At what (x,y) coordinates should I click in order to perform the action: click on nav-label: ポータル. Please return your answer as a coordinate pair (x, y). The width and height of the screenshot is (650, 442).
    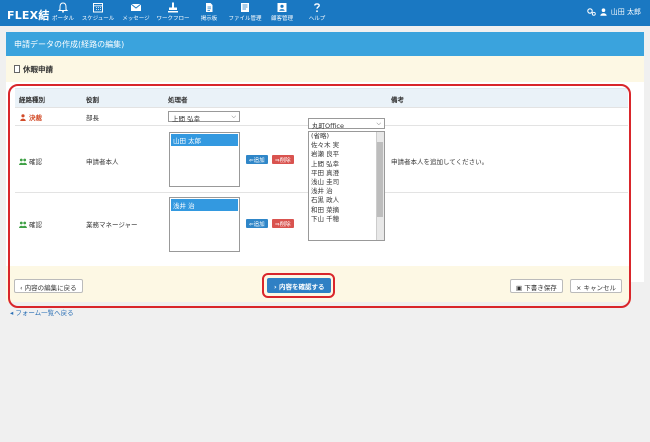
    Looking at the image, I should click on (62, 19).